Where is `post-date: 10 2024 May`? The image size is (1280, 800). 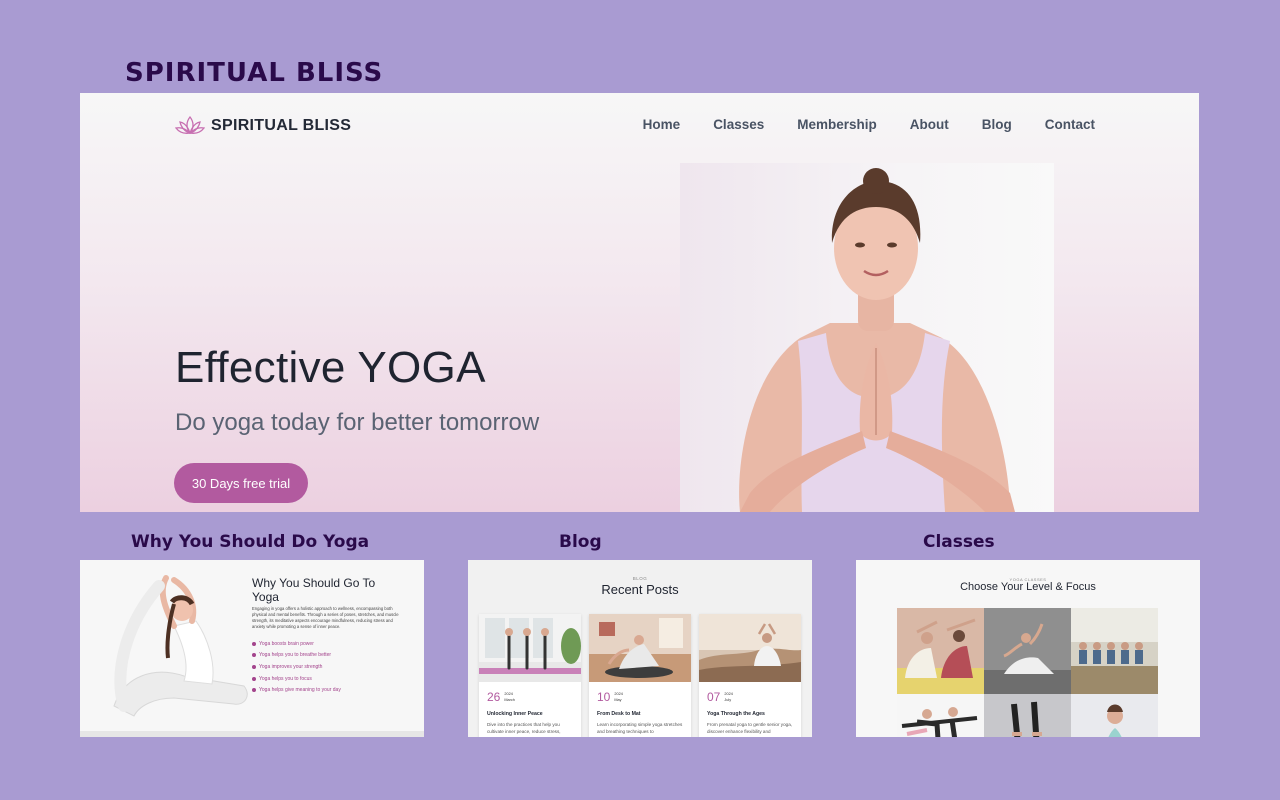
post-date: 10 2024 May is located at coordinates (610, 697).